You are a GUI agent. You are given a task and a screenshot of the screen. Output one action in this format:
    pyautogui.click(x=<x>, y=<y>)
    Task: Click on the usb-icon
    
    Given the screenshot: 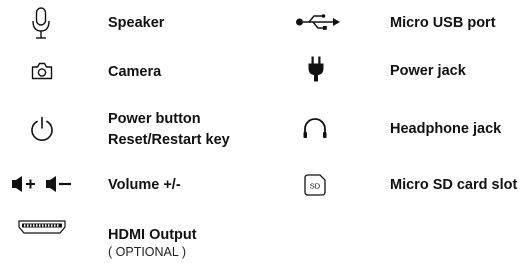 What is the action you would take?
    pyautogui.click(x=318, y=22)
    